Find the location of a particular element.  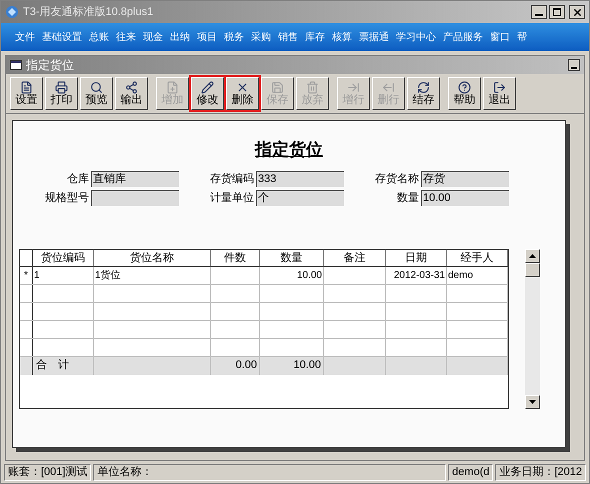

cross-icon is located at coordinates (242, 87).